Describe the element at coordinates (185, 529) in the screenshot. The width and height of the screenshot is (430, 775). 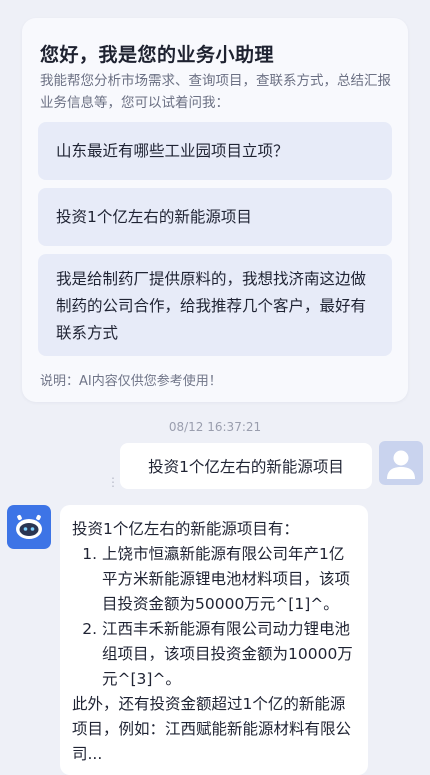
I see `bot-reply-intro: 投资1个亿左右的新能源项目有：` at that location.